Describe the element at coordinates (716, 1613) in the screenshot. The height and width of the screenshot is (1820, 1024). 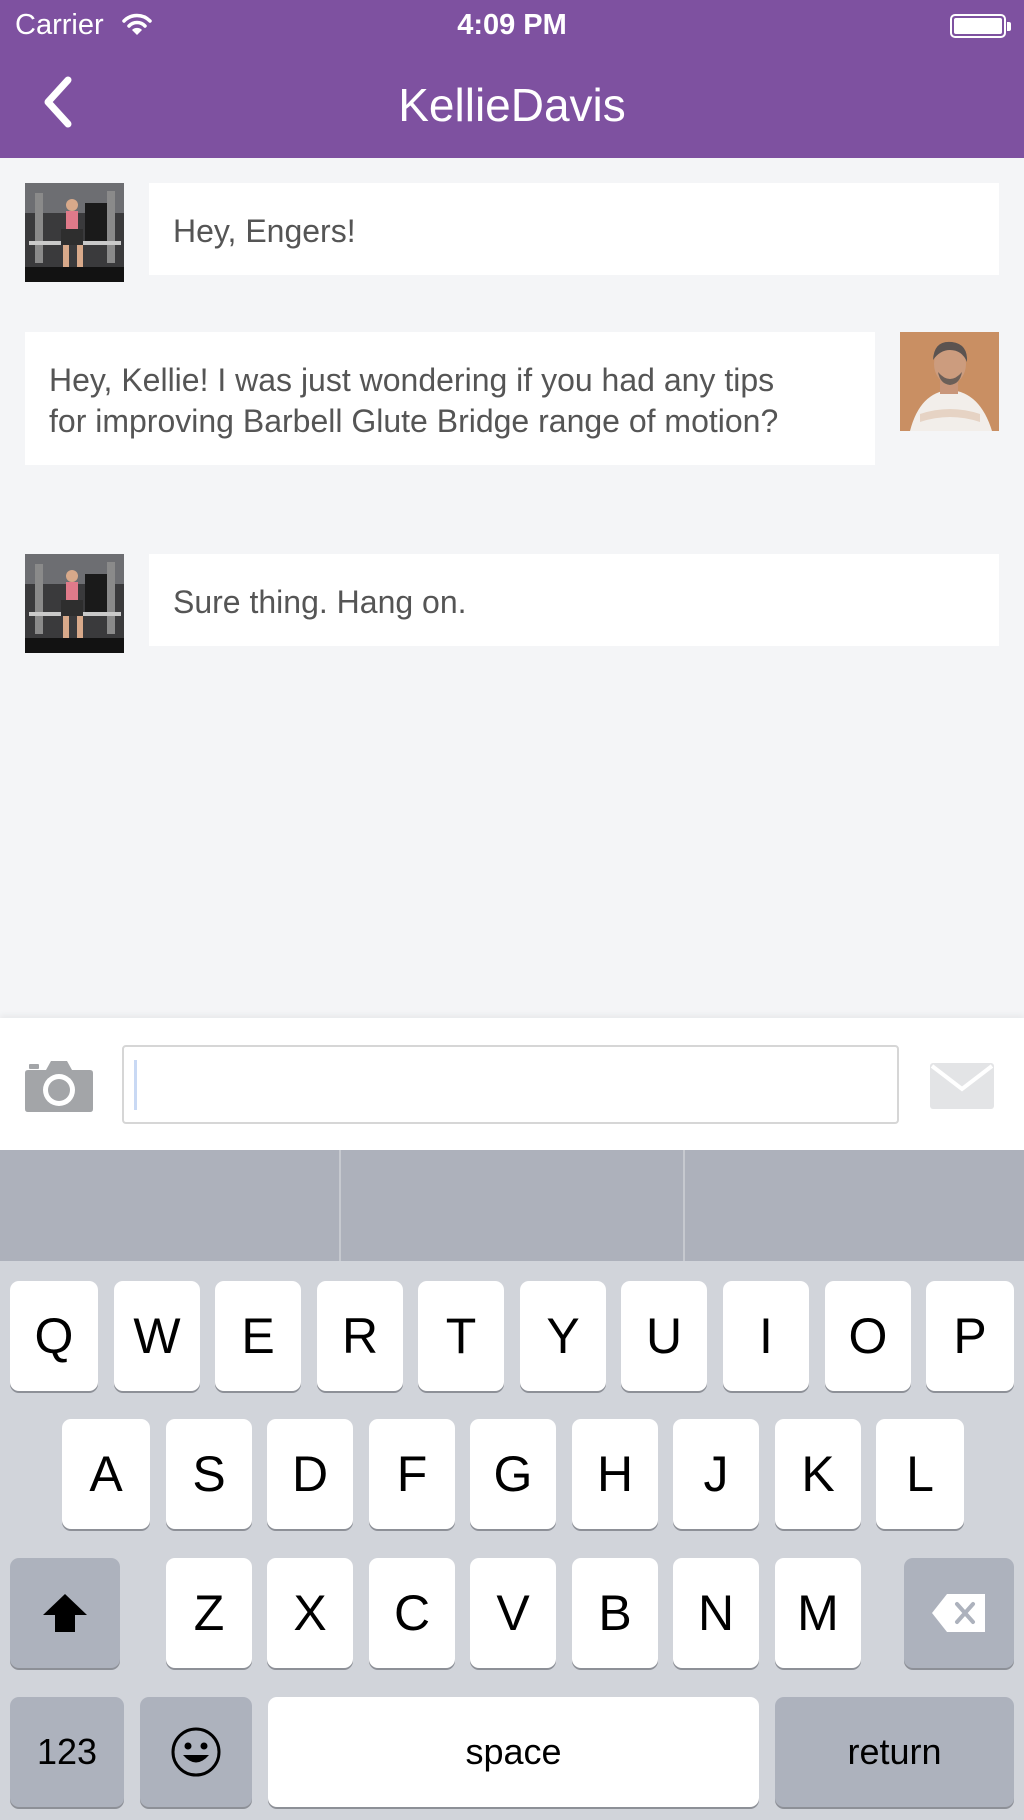
I see `key-n: N` at that location.